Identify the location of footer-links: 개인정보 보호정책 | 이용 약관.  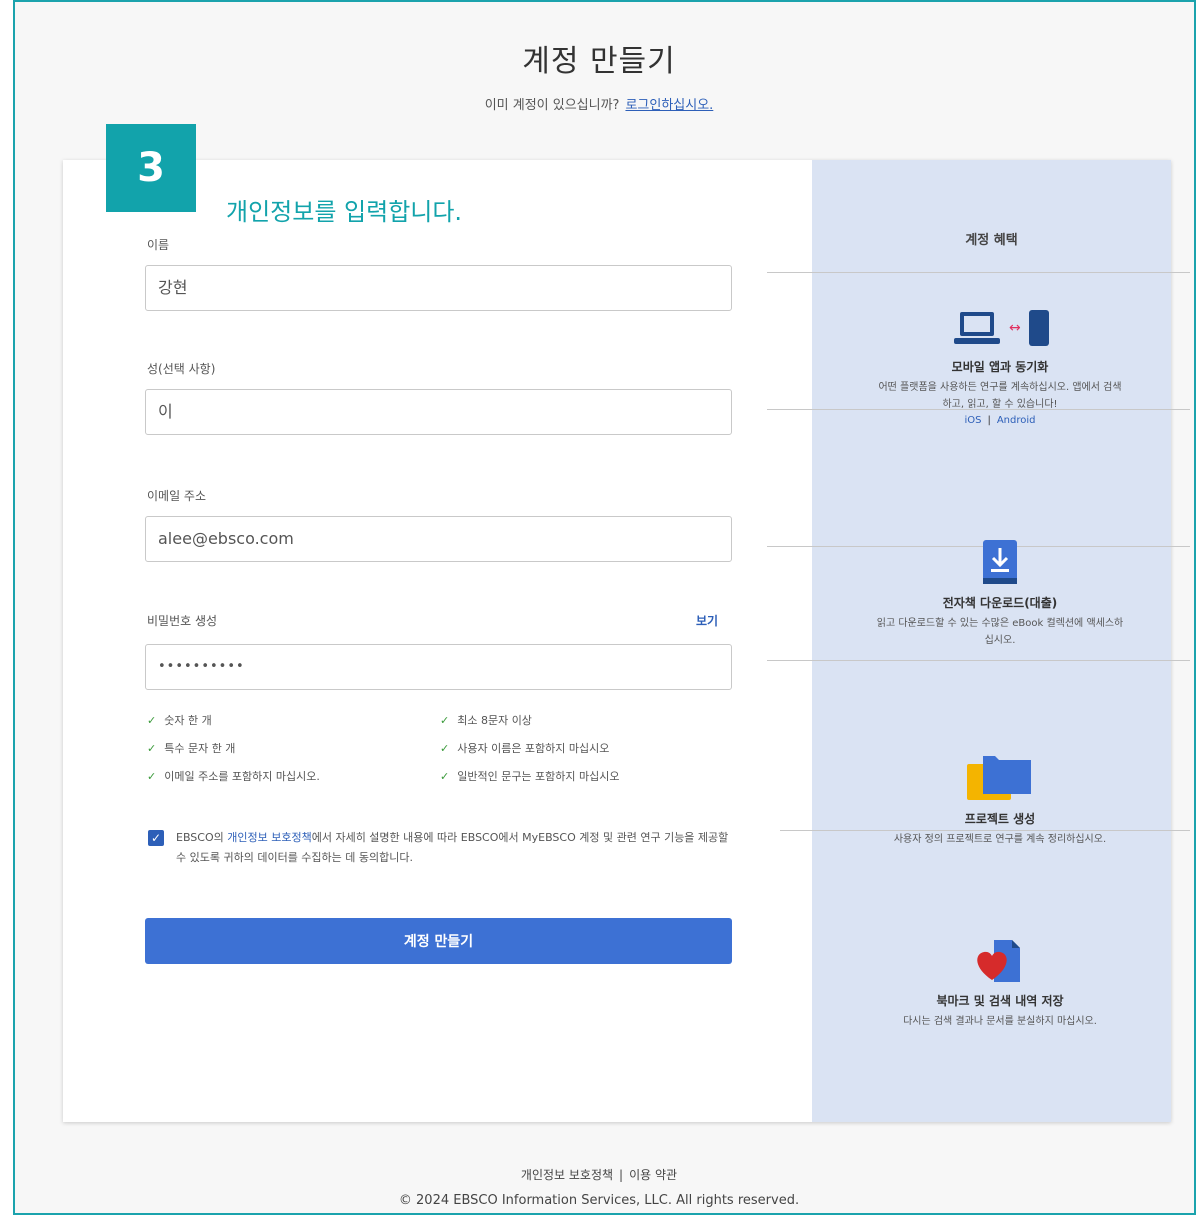
(599, 1175).